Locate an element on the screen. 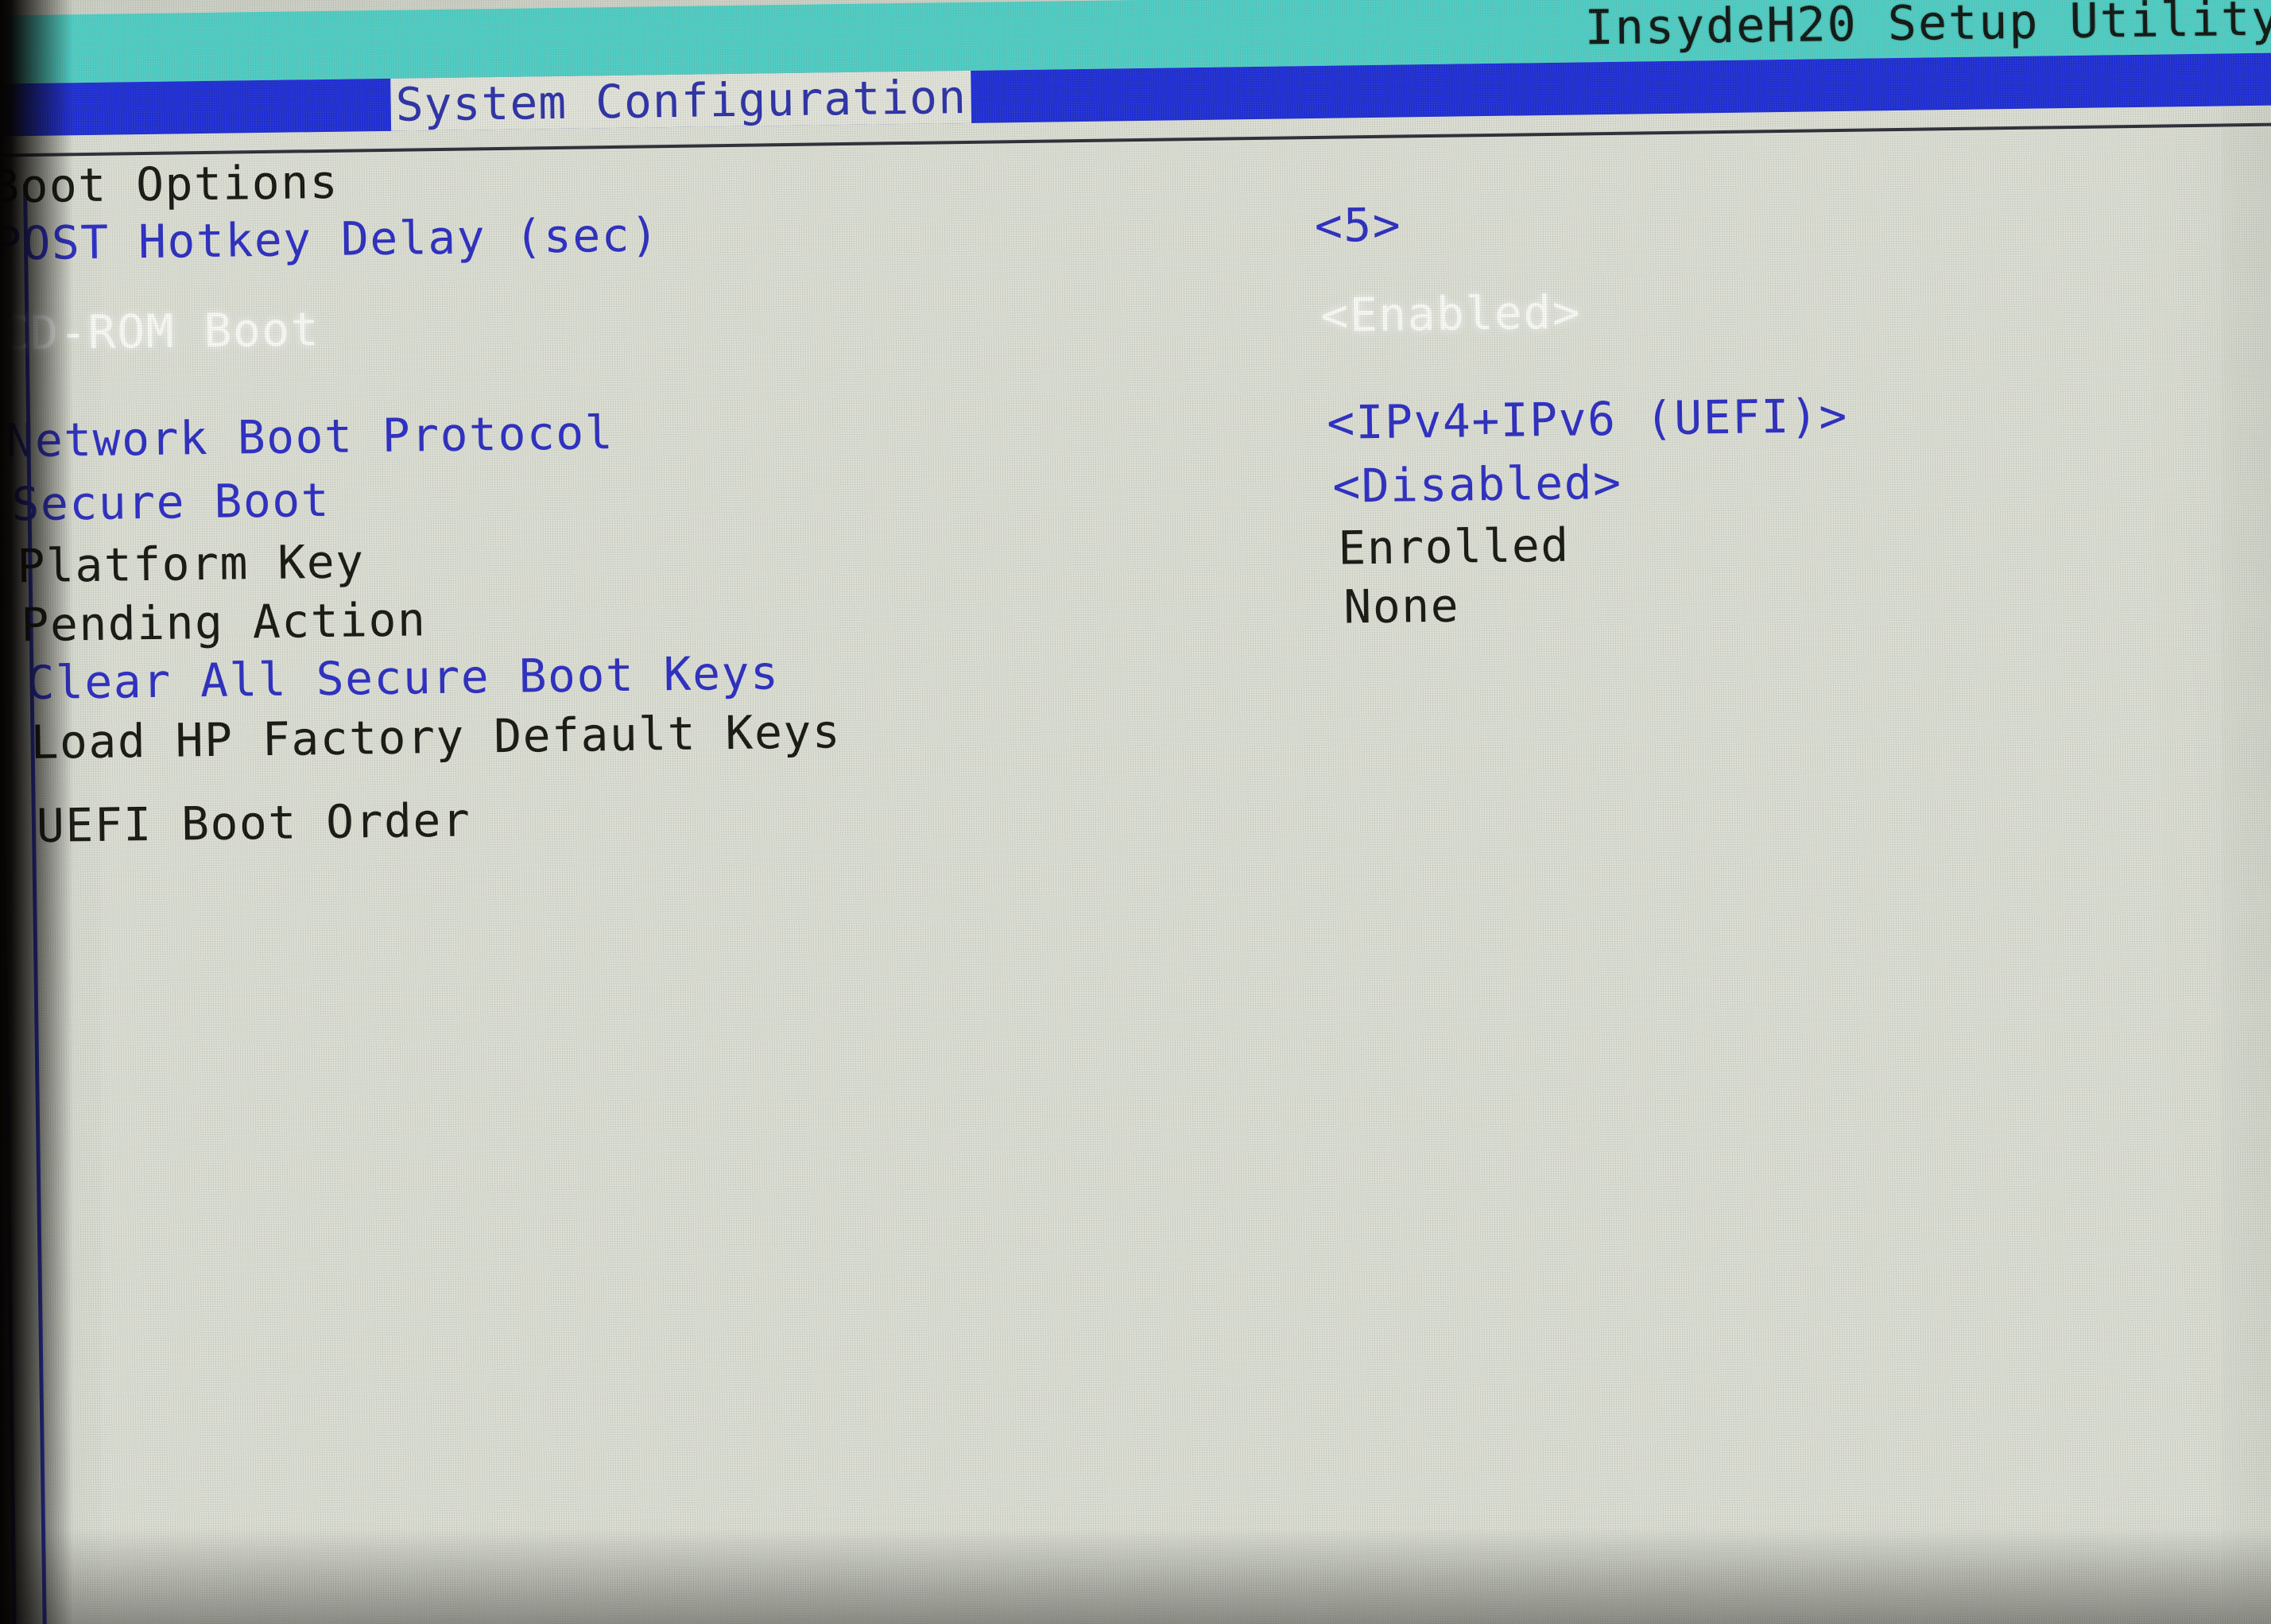 This screenshot has height=1624, width=2271. utility-title: InsydeH20 Setup Utility is located at coordinates (1928, 28).